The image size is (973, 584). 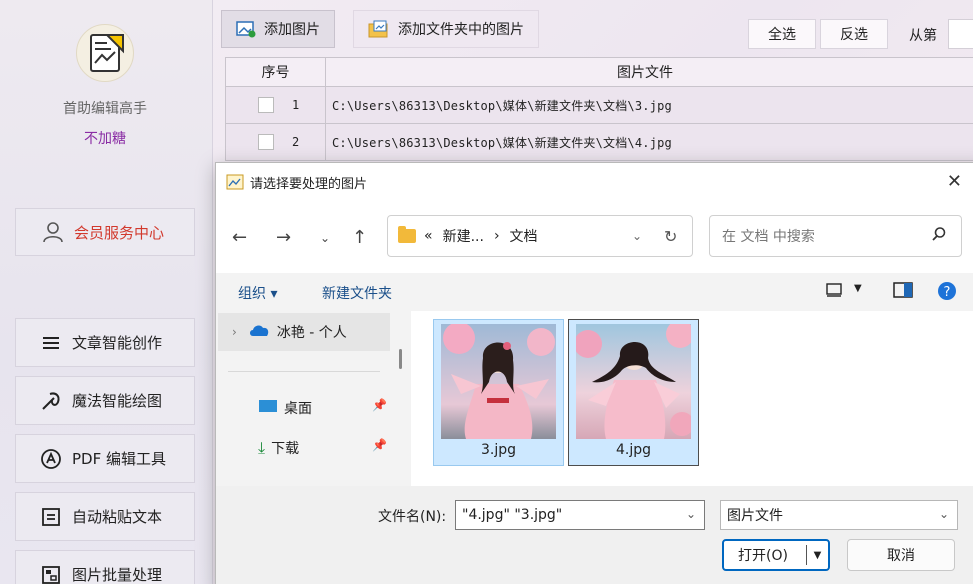 I want to click on tree-item-desktop: 桌面 📌, so click(x=322, y=408).